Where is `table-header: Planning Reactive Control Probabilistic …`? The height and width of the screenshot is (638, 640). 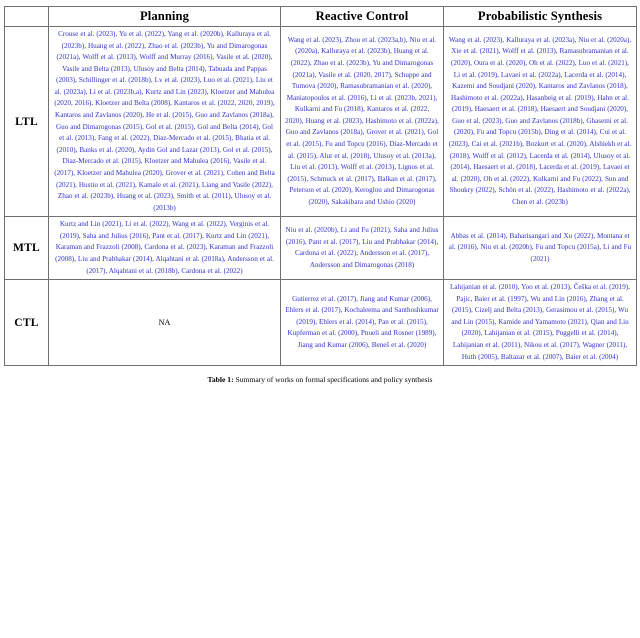 table-header: Planning Reactive Control Probabilistic … is located at coordinates (320, 16).